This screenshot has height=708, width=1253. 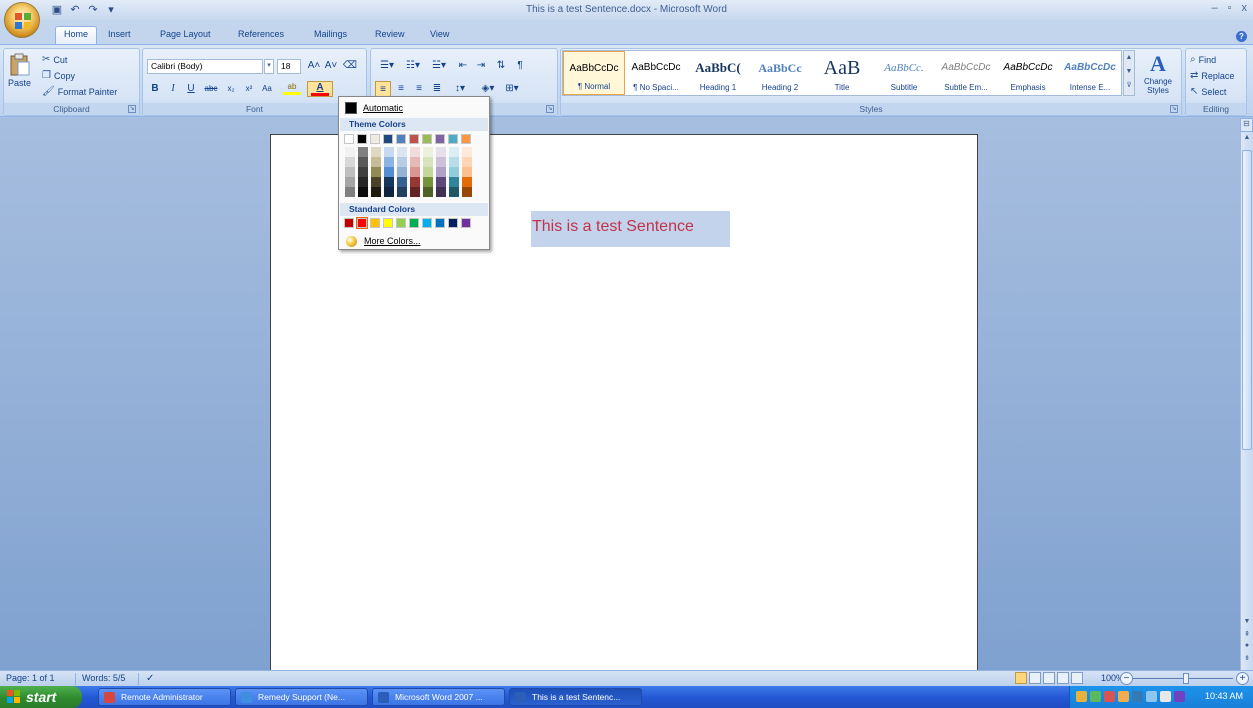 I want to click on office-button, so click(x=22, y=20).